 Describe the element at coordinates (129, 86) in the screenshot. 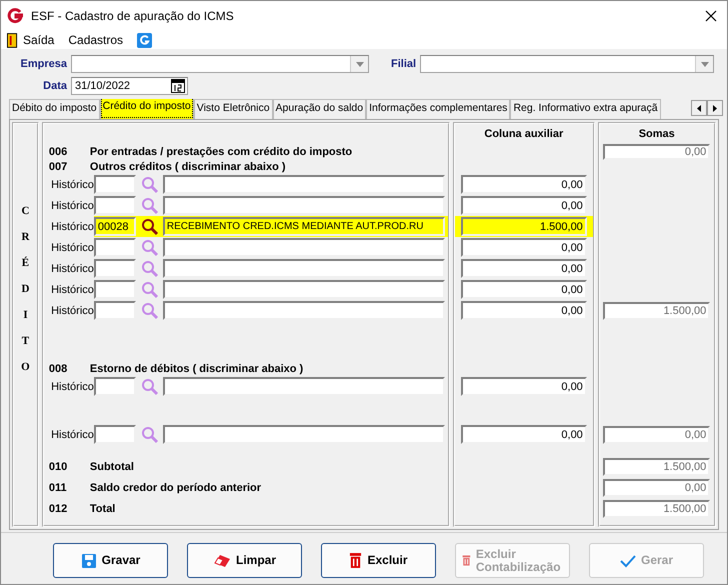

I see `date-field: 31/10/2022` at that location.